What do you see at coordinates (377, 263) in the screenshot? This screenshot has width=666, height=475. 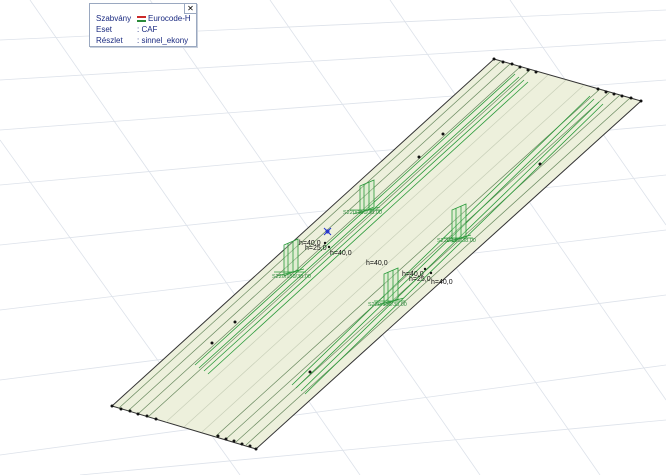 I see `dimension-label-4: h=40,0` at bounding box center [377, 263].